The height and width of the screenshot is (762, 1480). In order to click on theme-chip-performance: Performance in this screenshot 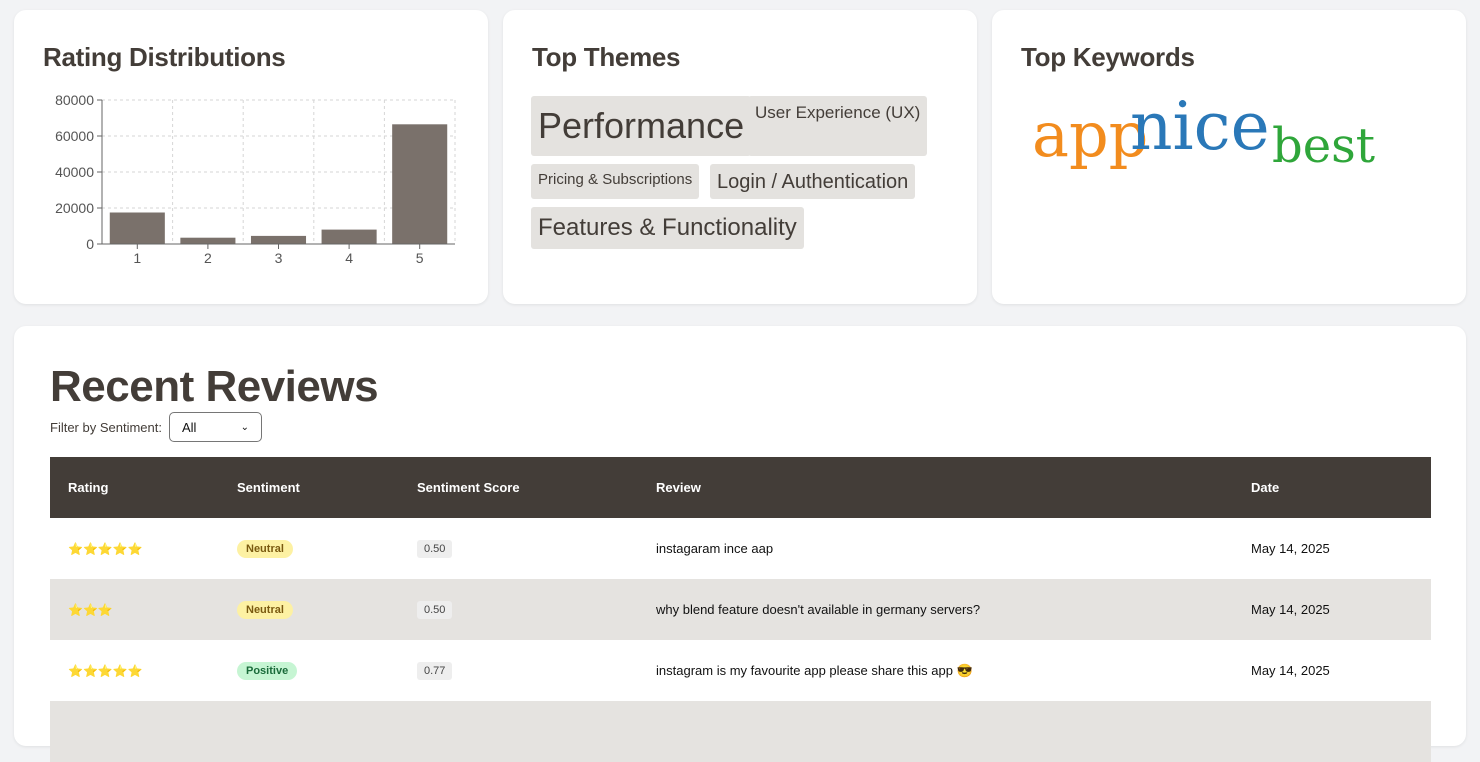, I will do `click(641, 126)`.